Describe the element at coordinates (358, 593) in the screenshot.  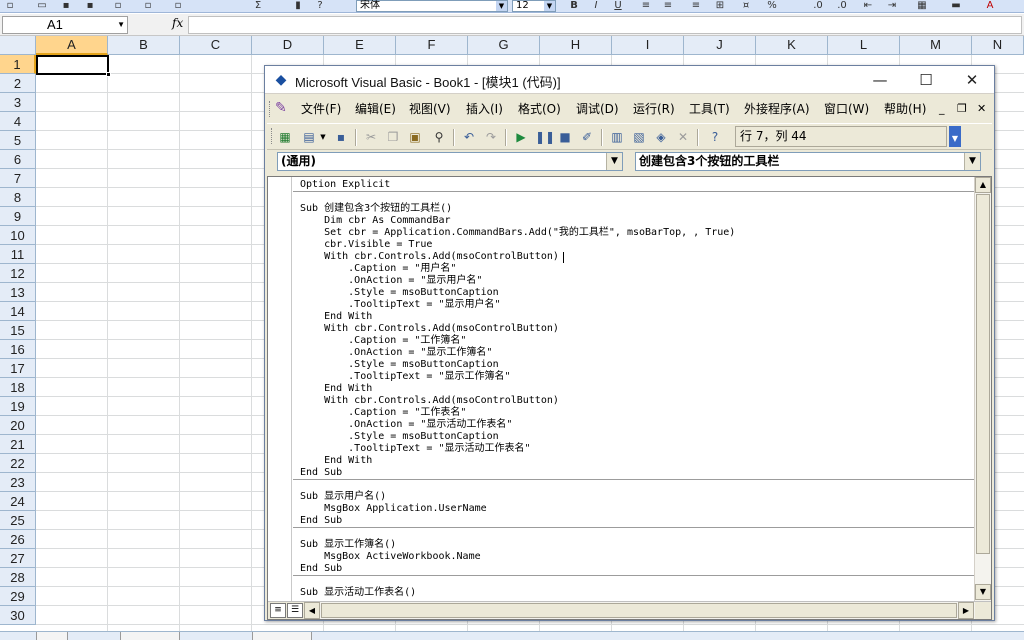
I see `code-line: Sub 显示活动工作表名()` at that location.